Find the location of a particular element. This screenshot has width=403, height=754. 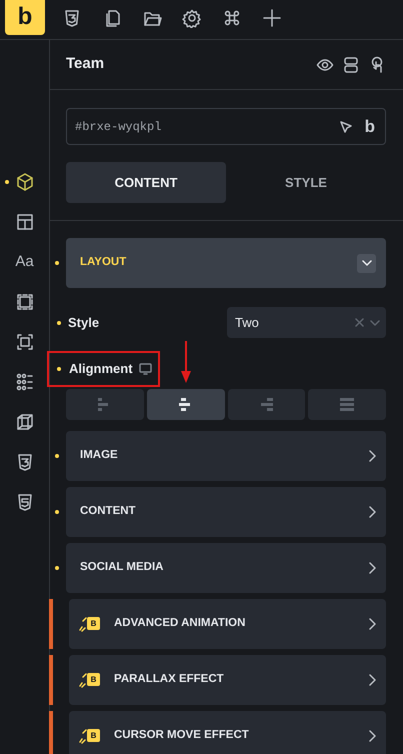

section-header: LAYOUT is located at coordinates (226, 263).